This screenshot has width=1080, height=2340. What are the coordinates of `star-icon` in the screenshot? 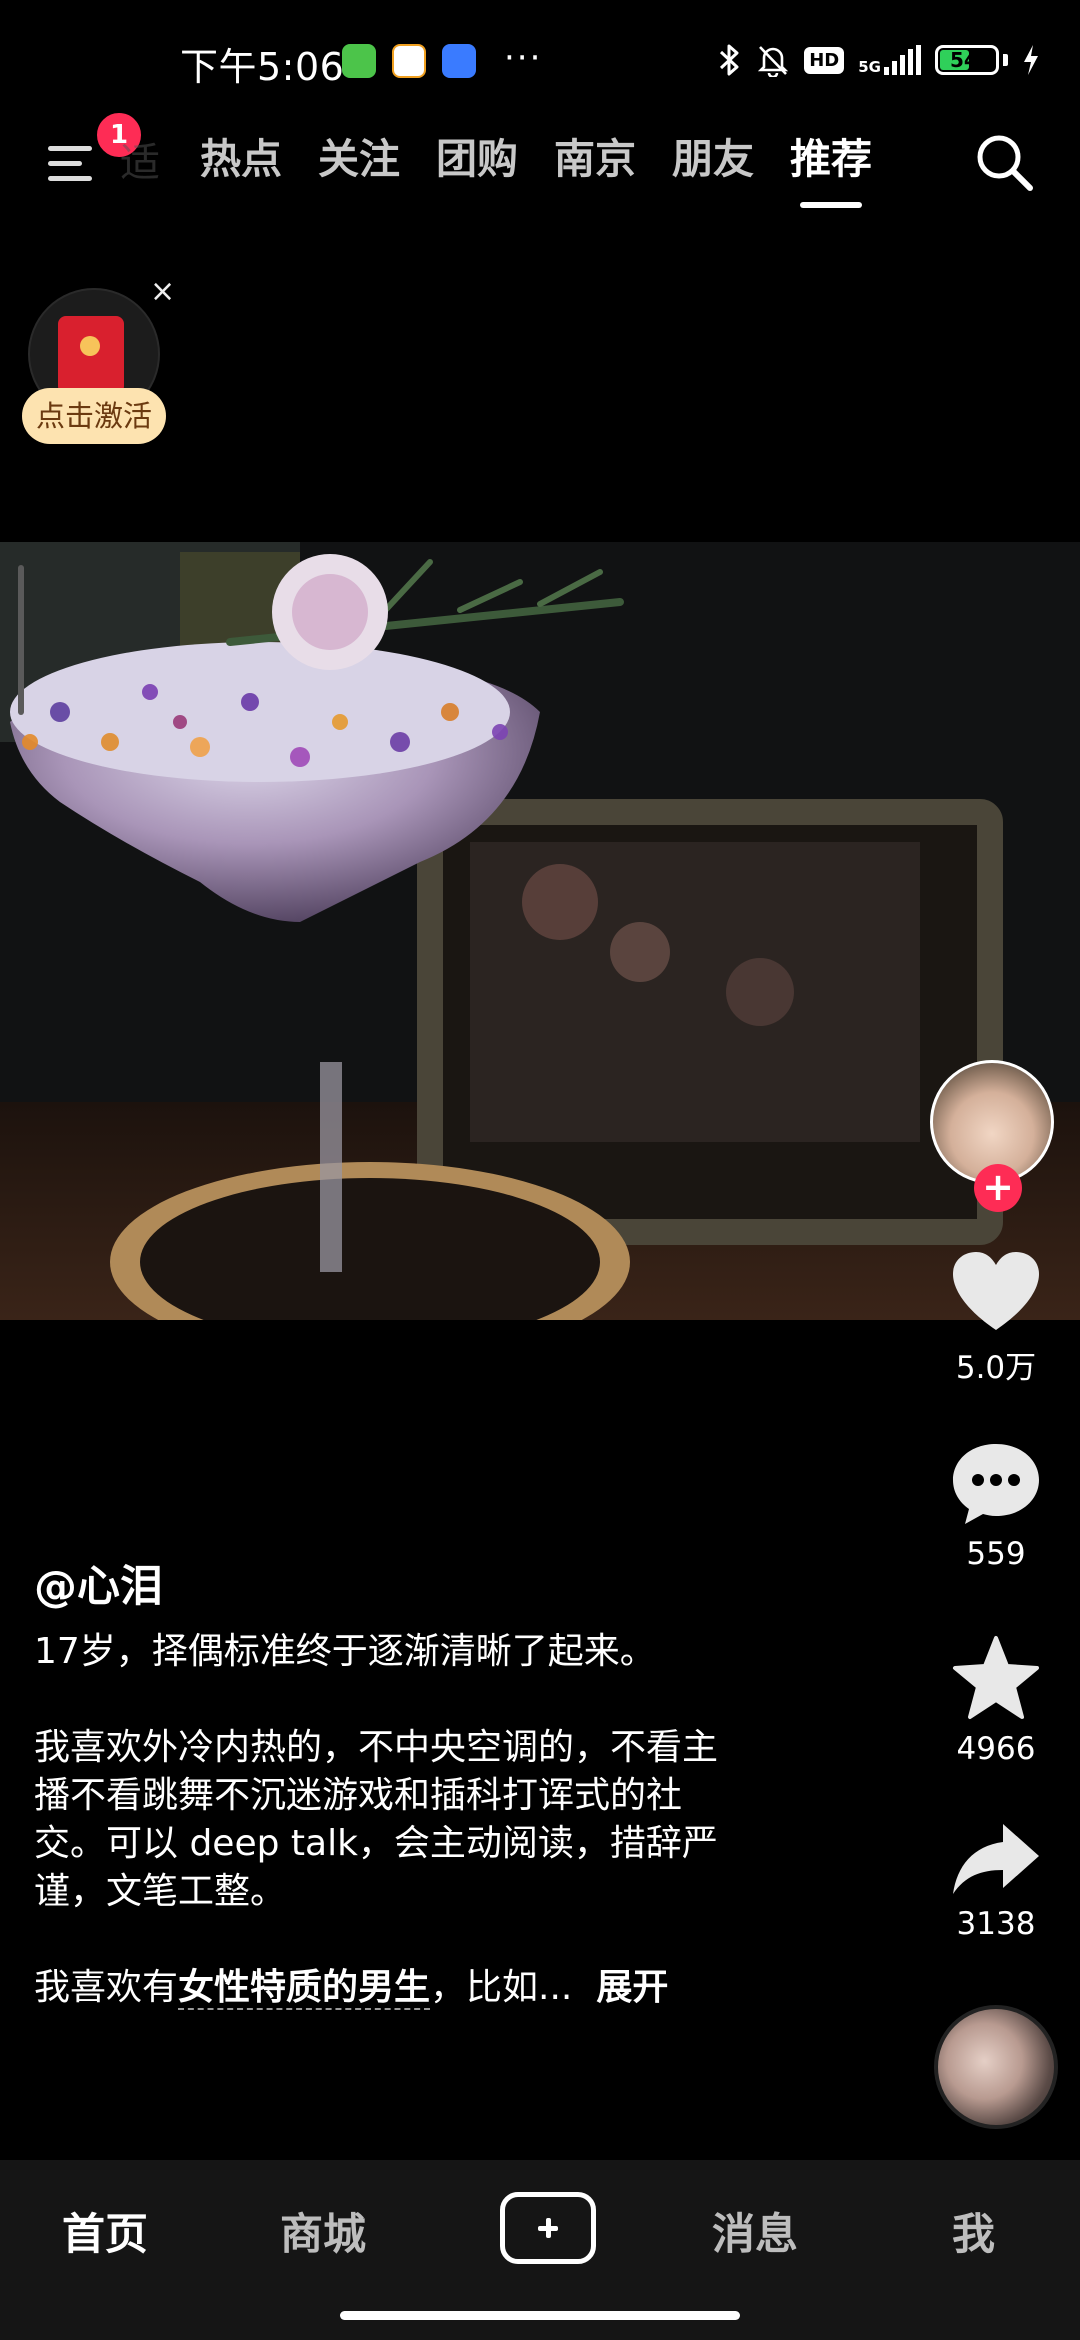 It's located at (996, 1677).